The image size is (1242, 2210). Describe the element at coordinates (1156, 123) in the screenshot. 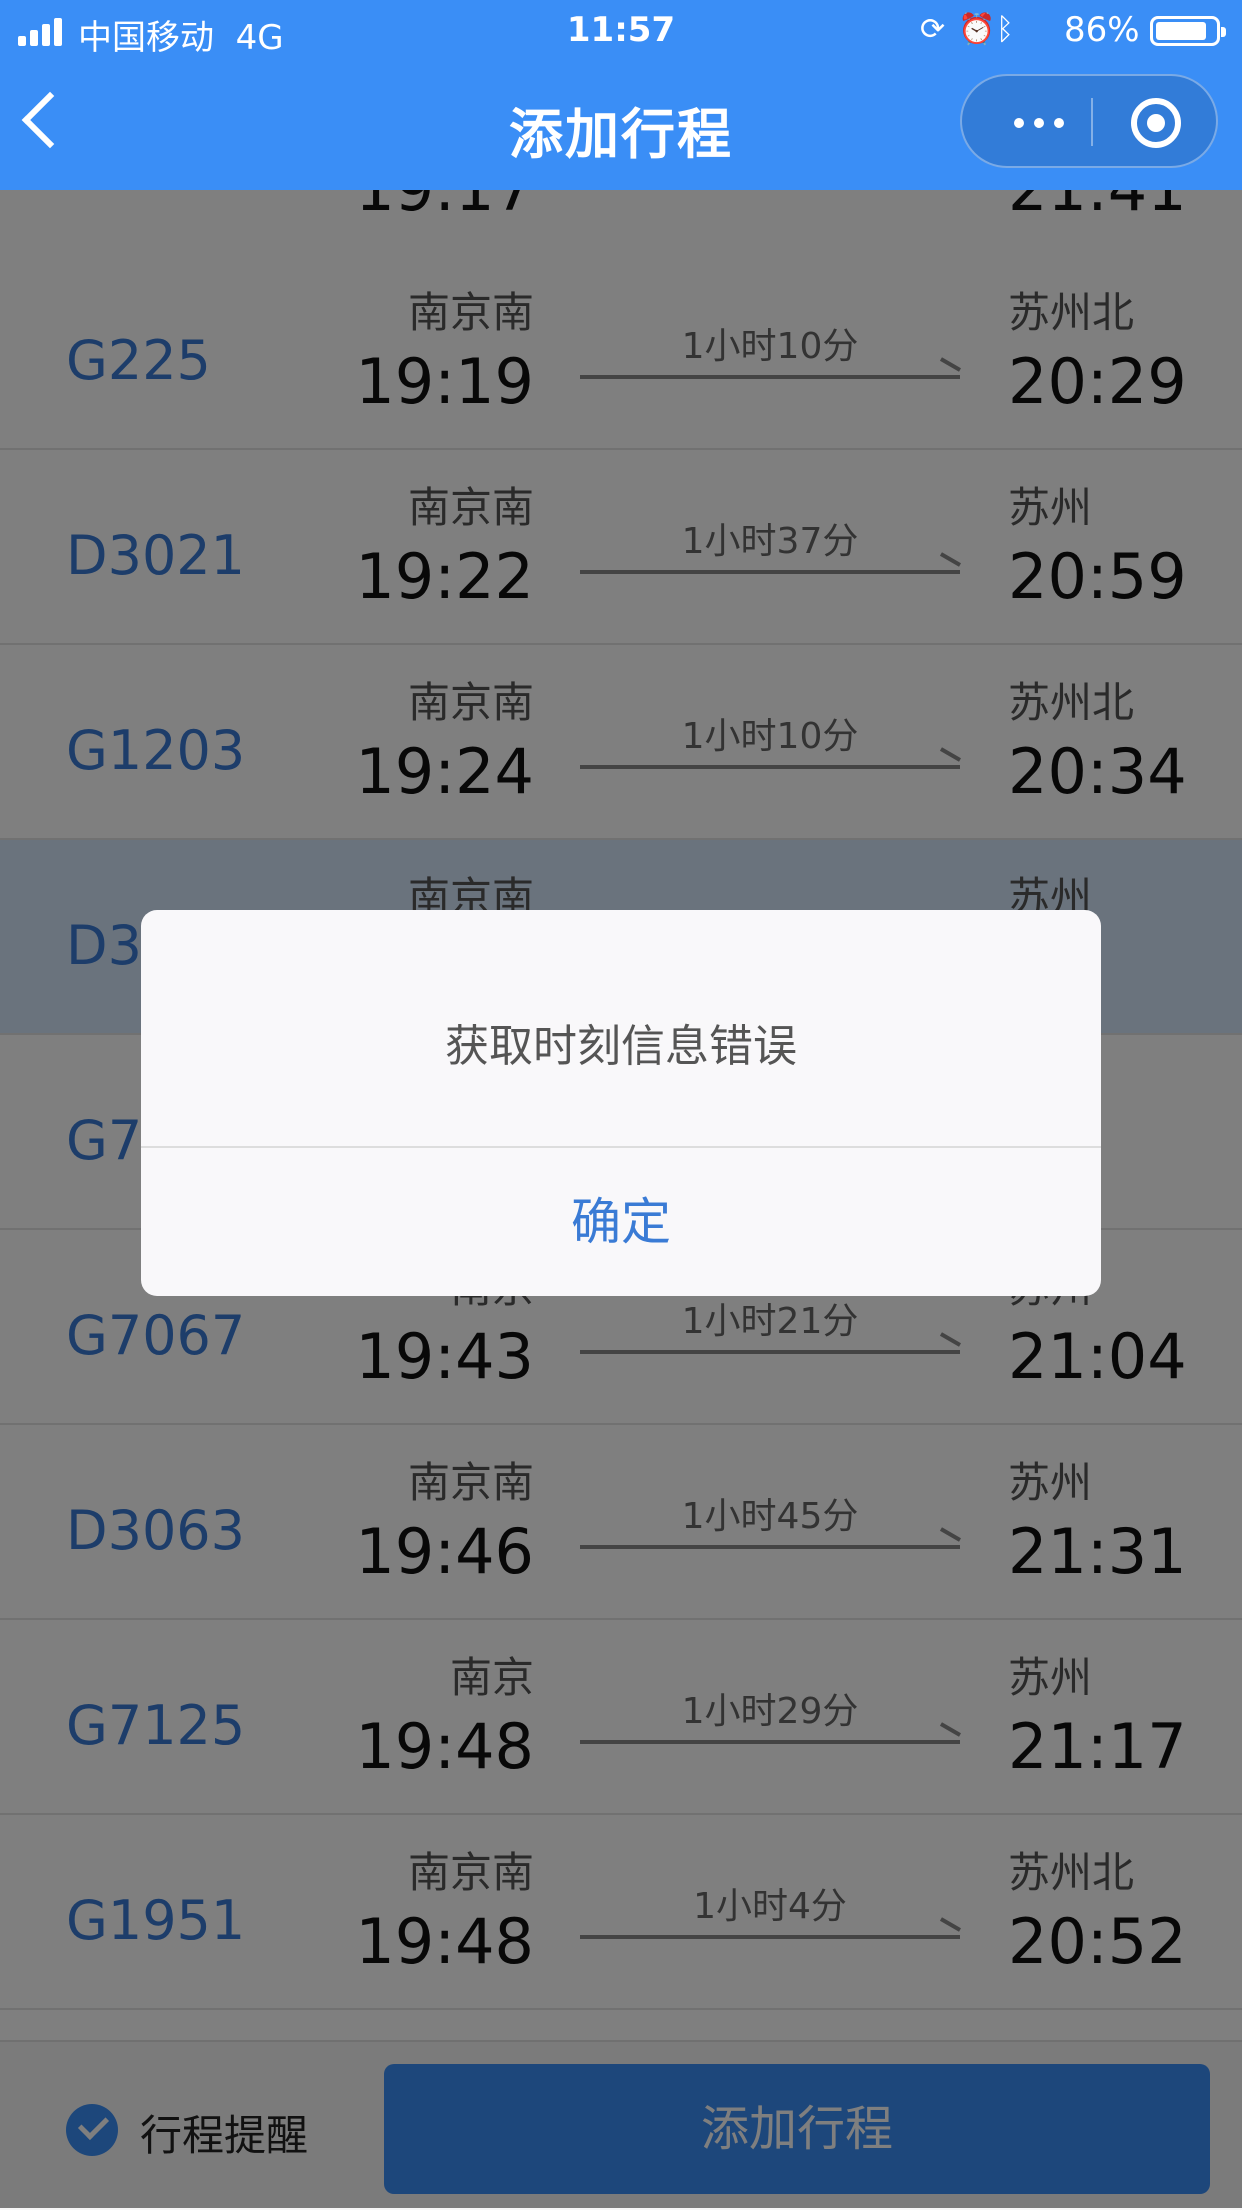

I see `close-program-icon` at that location.